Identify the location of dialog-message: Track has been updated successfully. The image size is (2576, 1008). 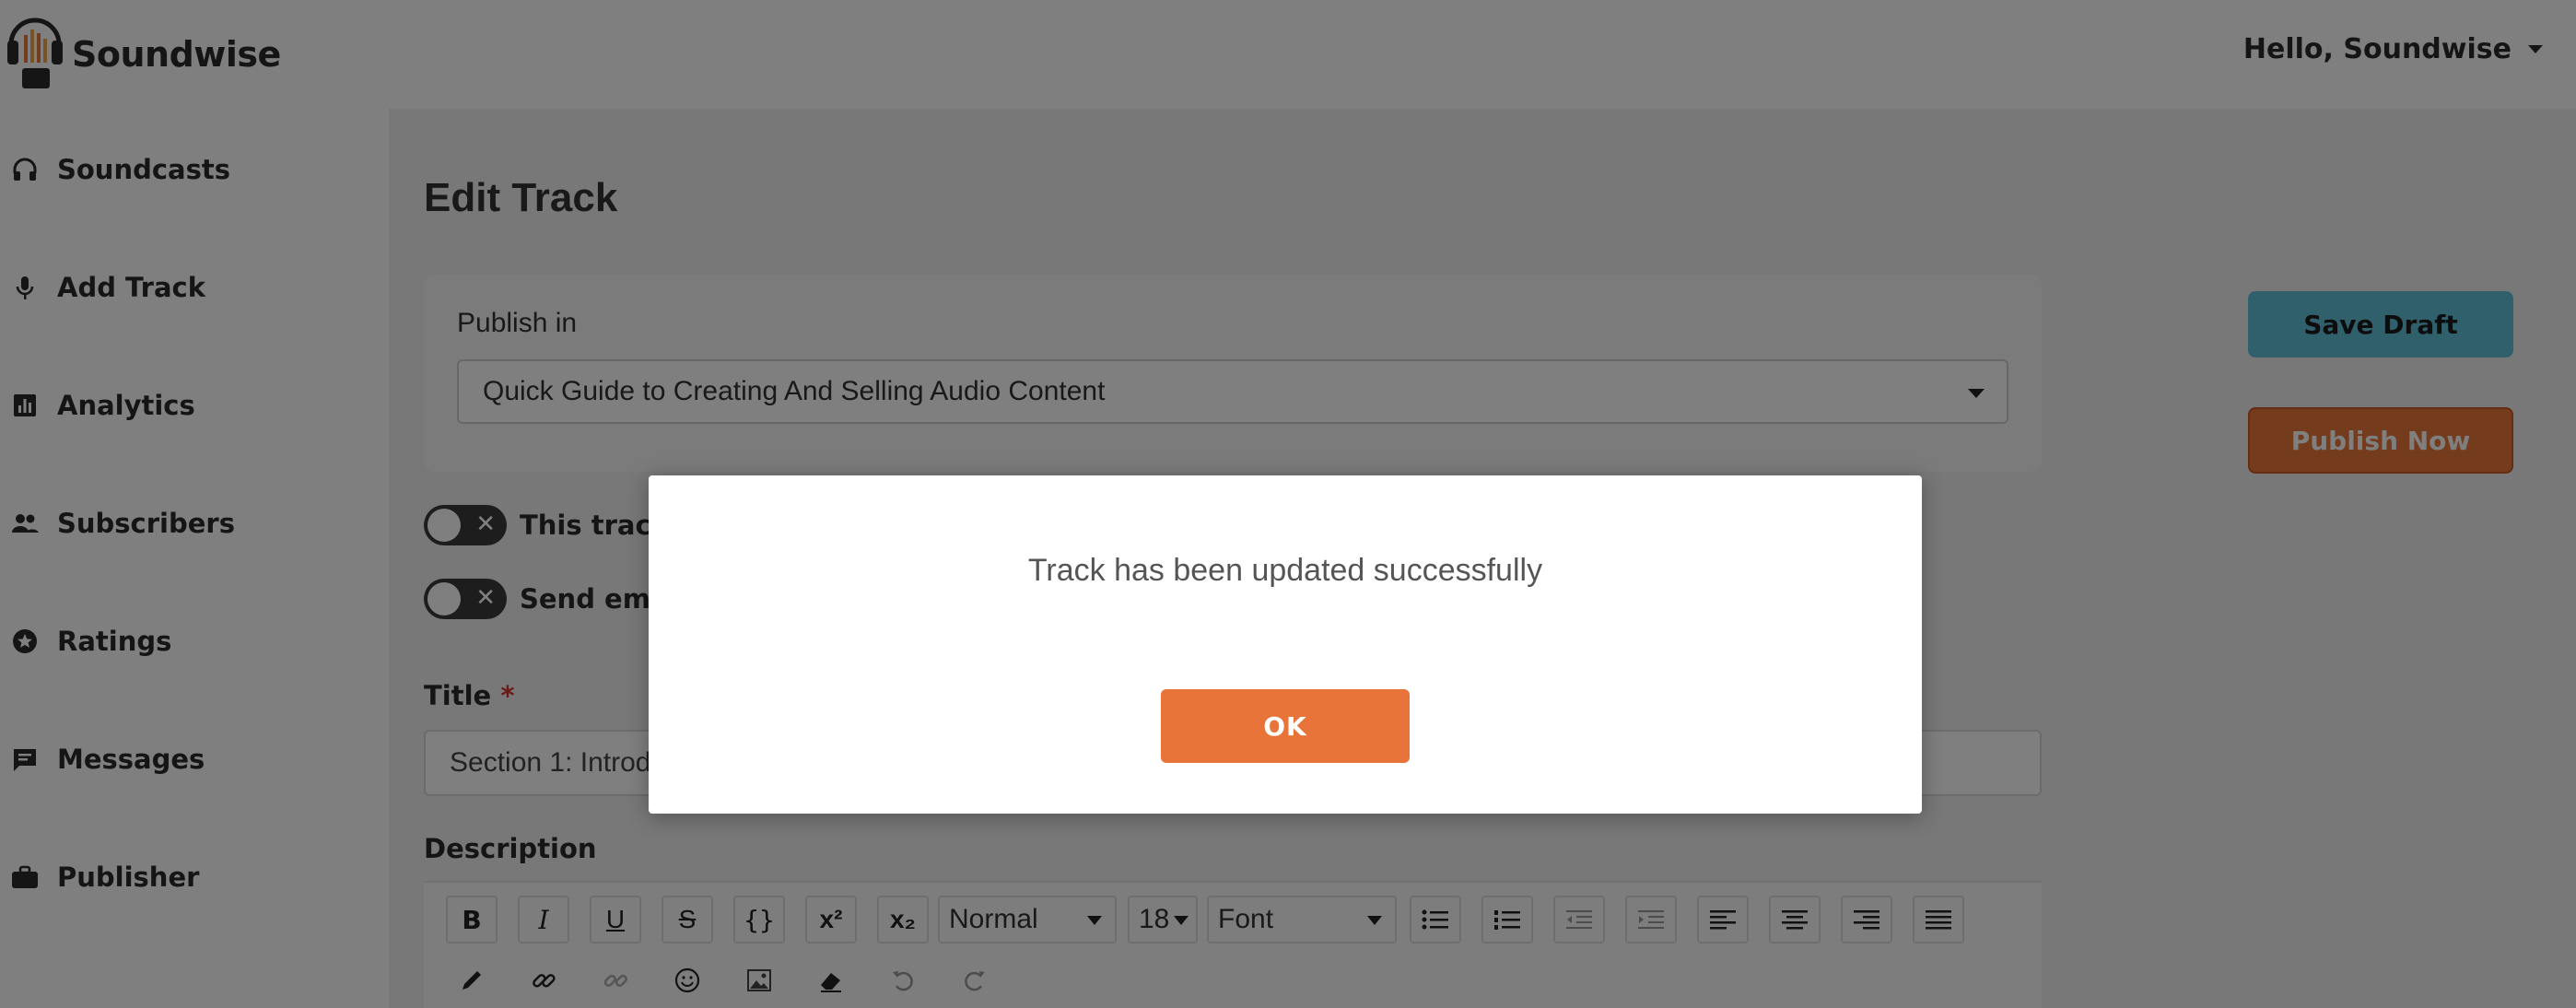
(1285, 570).